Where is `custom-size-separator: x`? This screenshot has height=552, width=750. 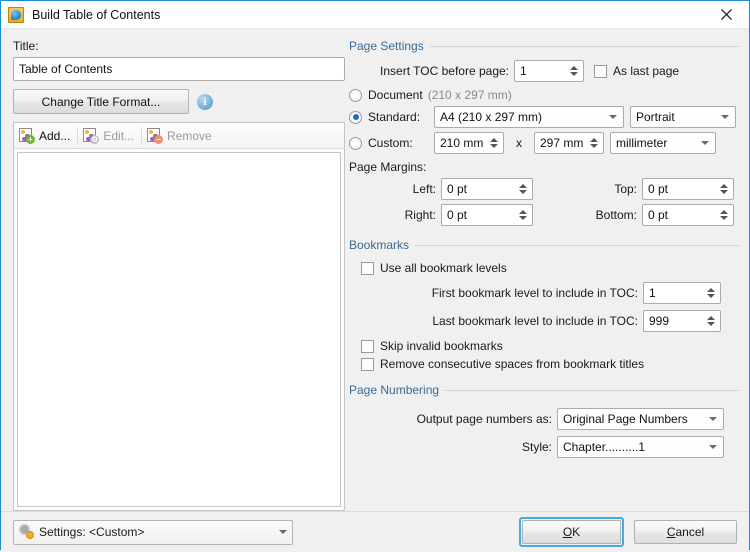
custom-size-separator: x is located at coordinates (519, 143).